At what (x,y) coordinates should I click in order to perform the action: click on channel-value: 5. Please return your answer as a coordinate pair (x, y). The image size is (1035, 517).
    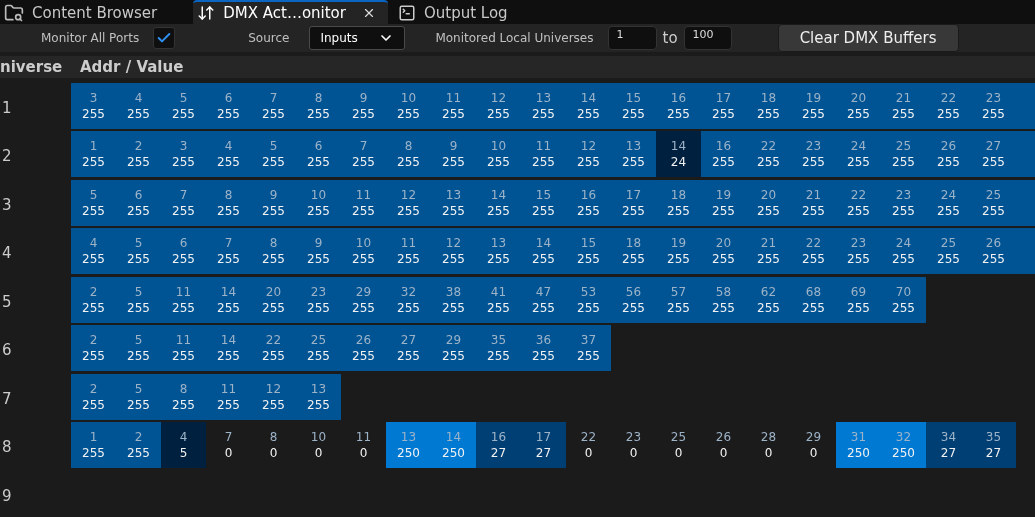
    Looking at the image, I should click on (183, 453).